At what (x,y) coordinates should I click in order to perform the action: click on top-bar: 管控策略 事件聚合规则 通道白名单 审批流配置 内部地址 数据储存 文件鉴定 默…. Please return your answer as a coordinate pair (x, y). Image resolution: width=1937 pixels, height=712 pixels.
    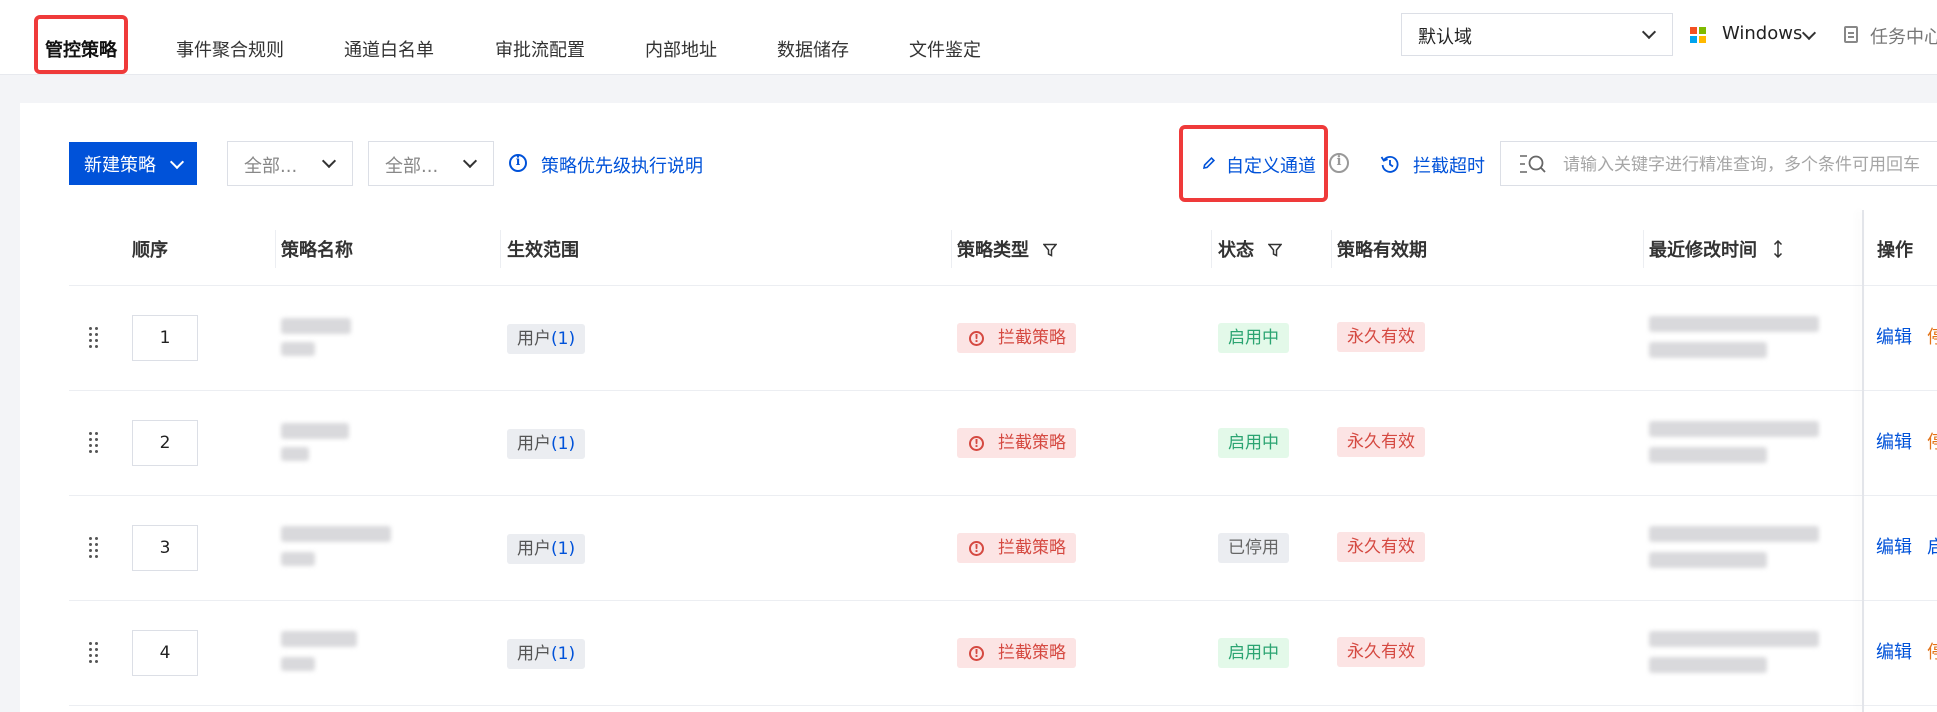
    Looking at the image, I should click on (968, 37).